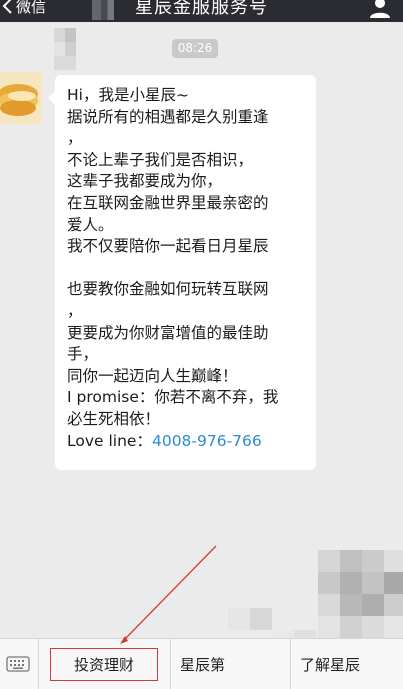 Image resolution: width=403 pixels, height=689 pixels. I want to click on message-line: 这辈子我都要成为你，, so click(145, 181).